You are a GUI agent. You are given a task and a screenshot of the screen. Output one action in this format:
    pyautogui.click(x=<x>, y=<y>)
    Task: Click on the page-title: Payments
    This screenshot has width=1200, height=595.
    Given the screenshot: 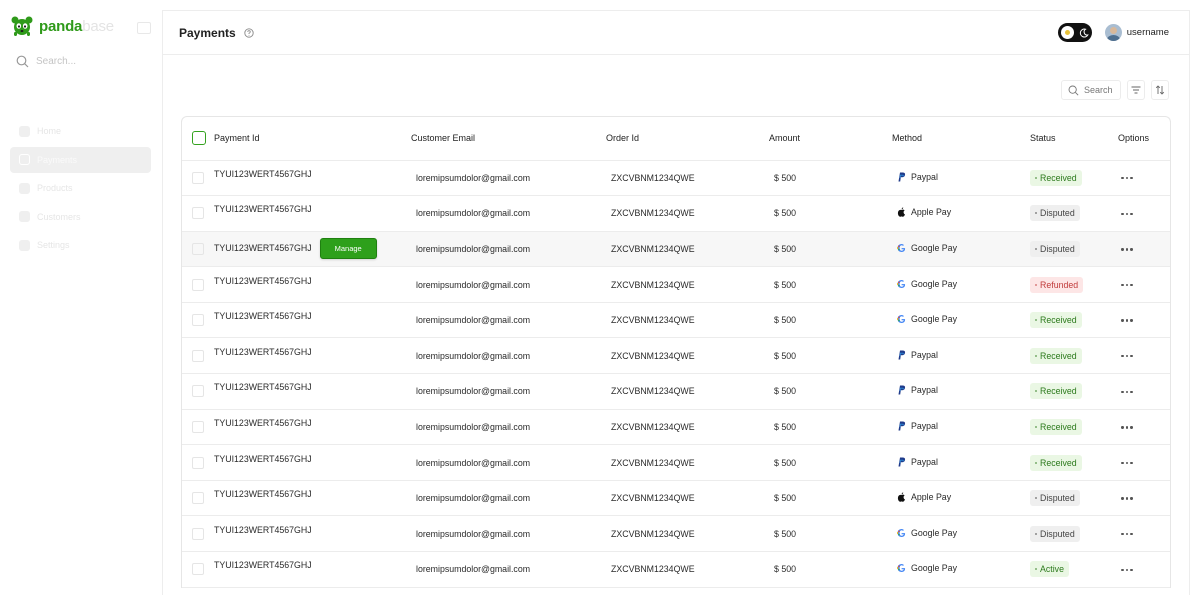 What is the action you would take?
    pyautogui.click(x=207, y=32)
    